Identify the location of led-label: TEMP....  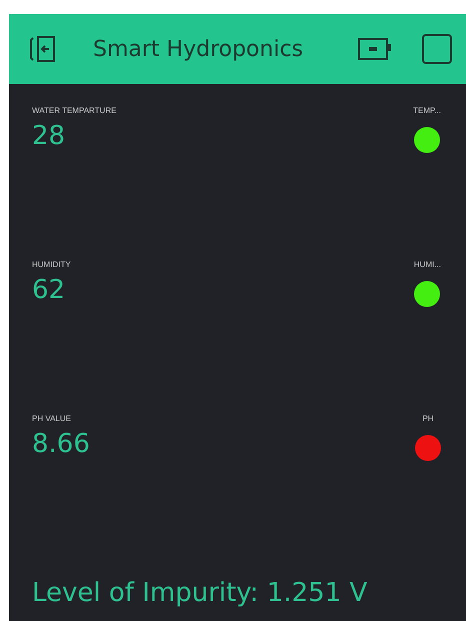
(427, 110).